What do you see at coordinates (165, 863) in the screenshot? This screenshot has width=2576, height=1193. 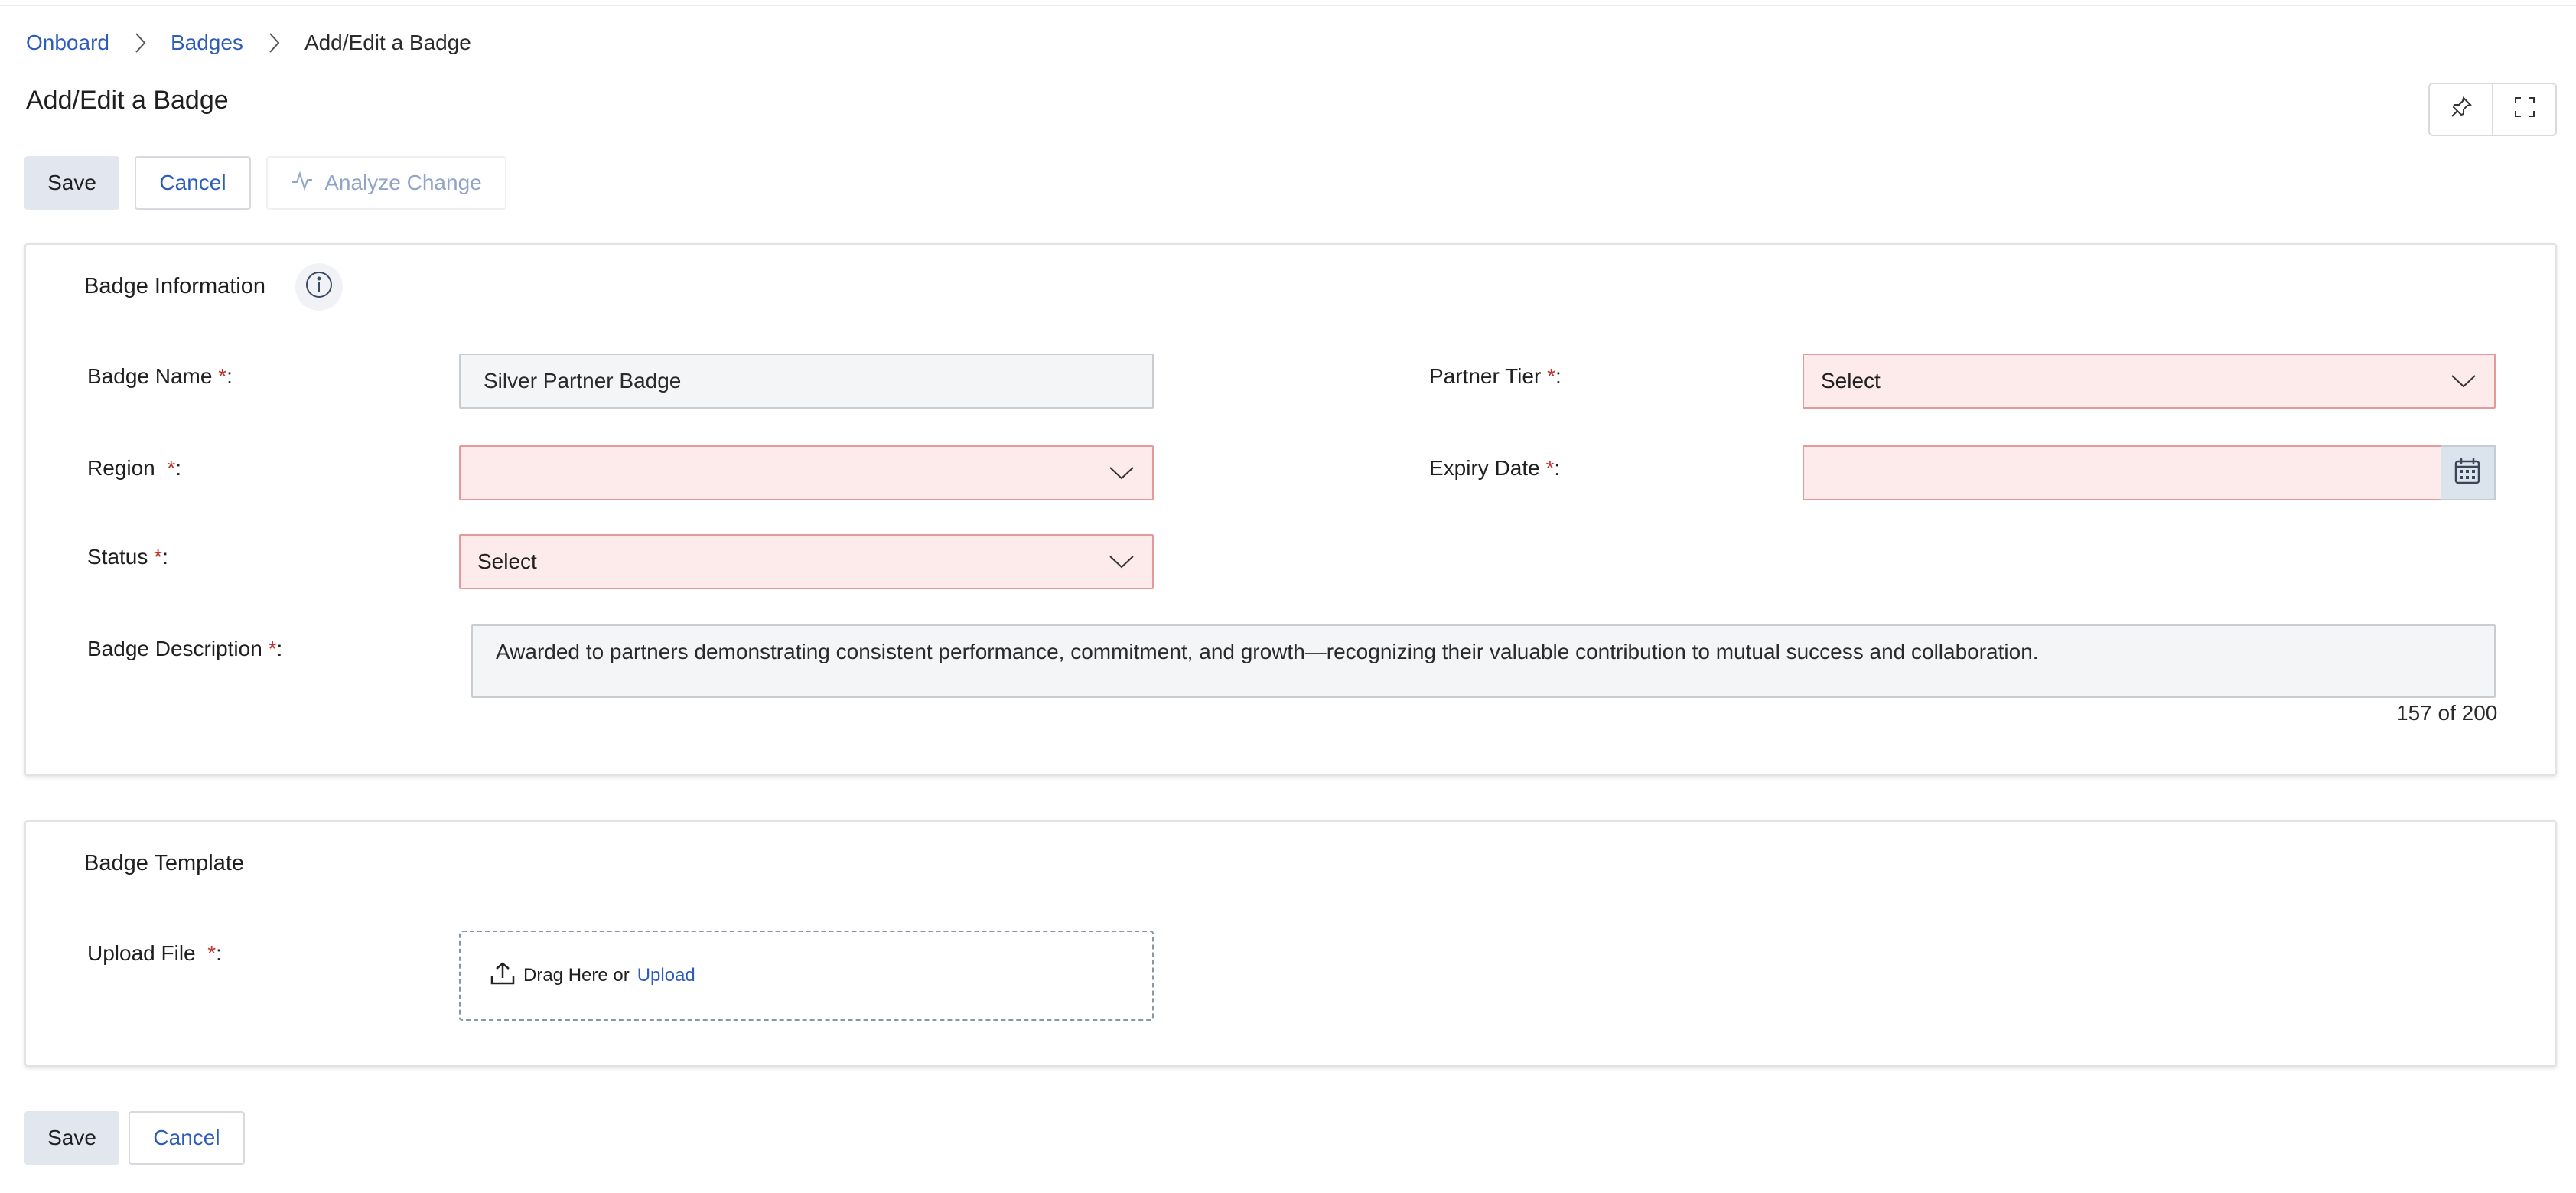 I see `badge-template-title: Badge Template` at bounding box center [165, 863].